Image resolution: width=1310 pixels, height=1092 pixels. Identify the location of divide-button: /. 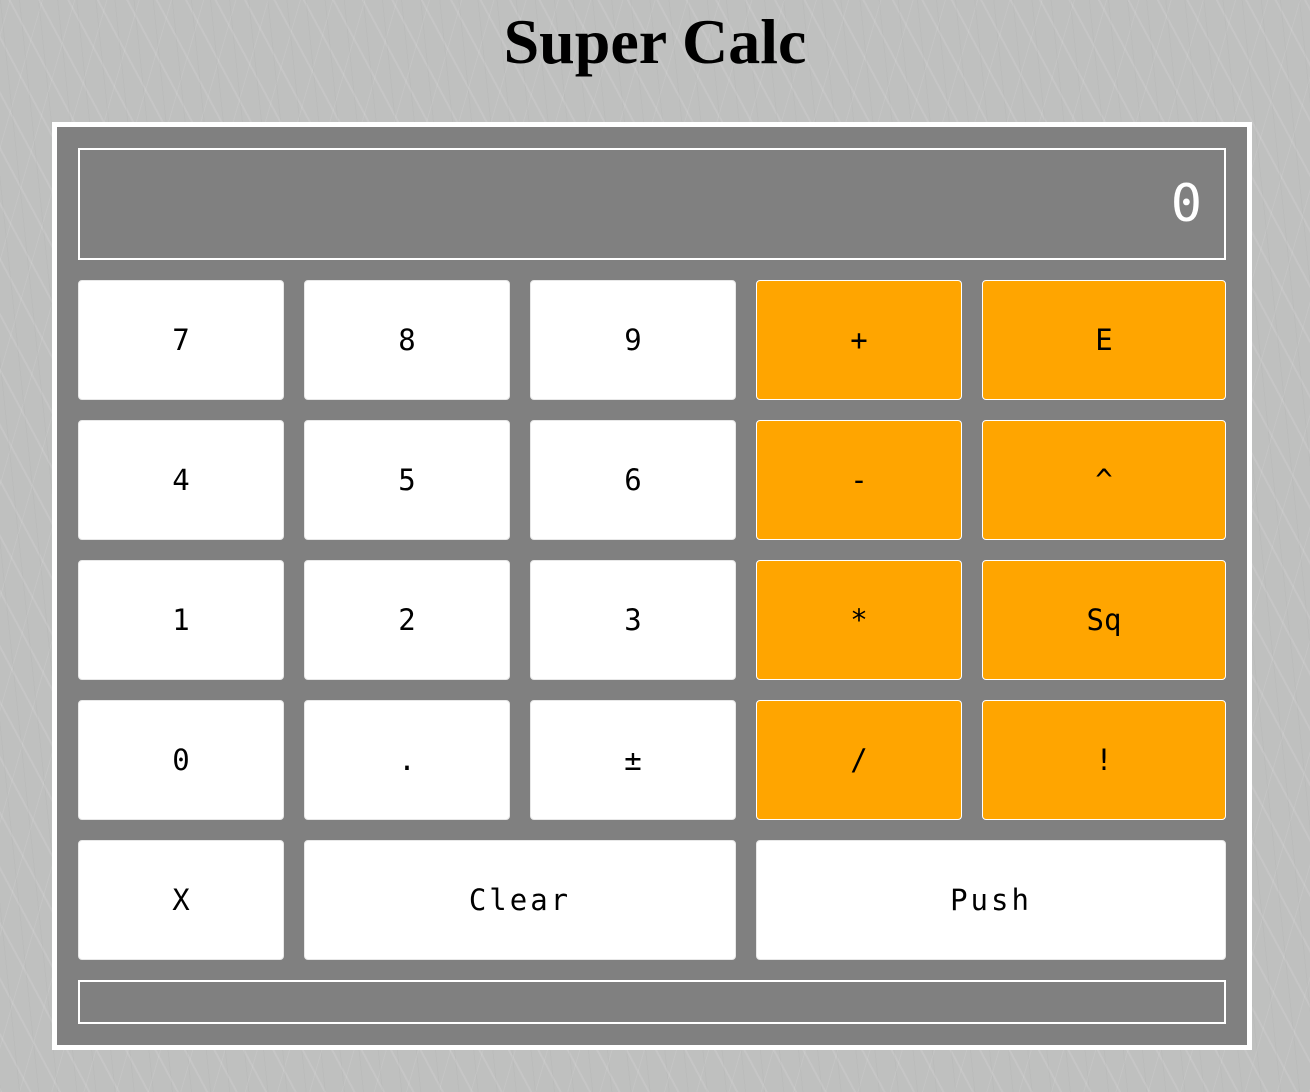
(859, 760).